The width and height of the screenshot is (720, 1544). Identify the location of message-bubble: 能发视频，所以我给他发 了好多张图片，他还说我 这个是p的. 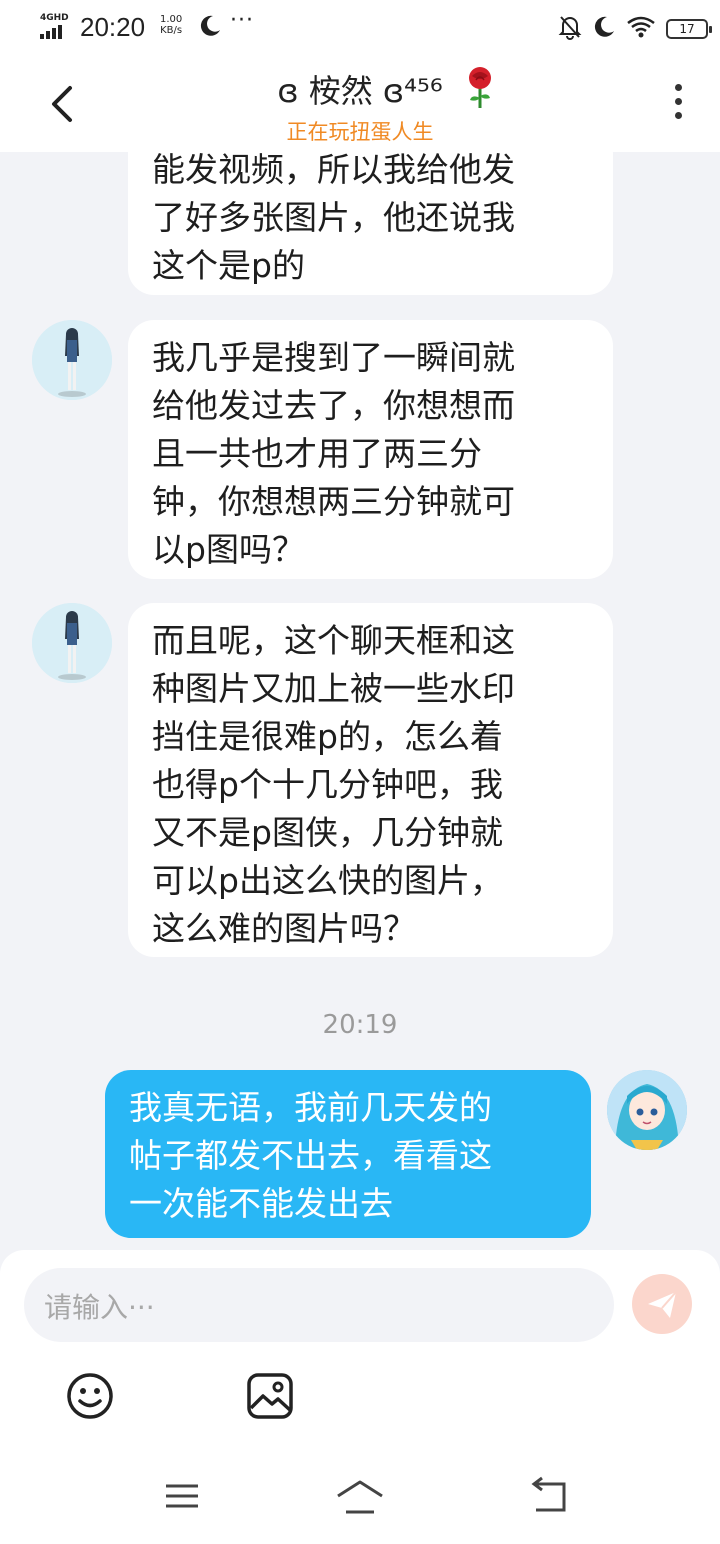
(370, 223).